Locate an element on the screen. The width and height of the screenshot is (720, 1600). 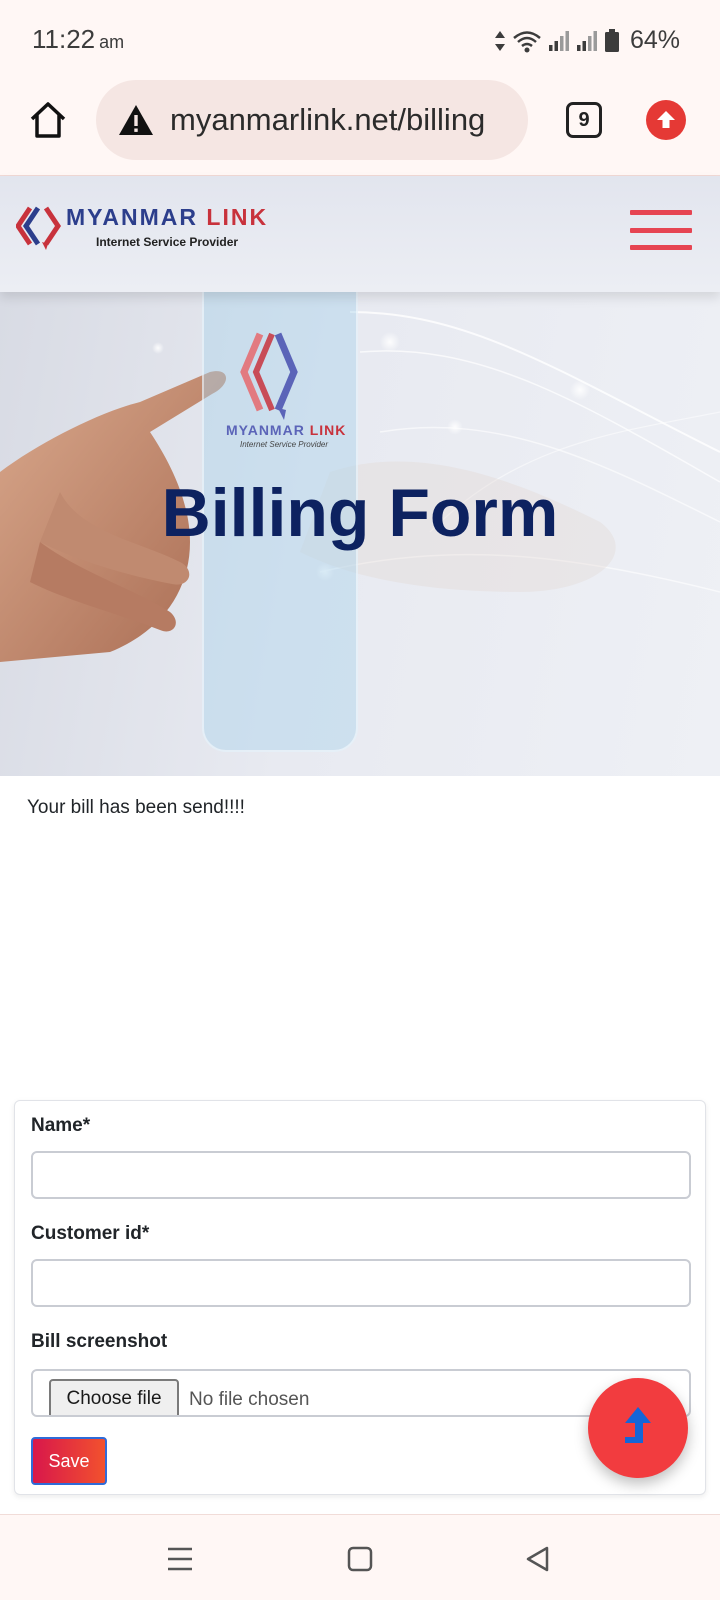
battery-percent: 64% is located at coordinates (654, 40).